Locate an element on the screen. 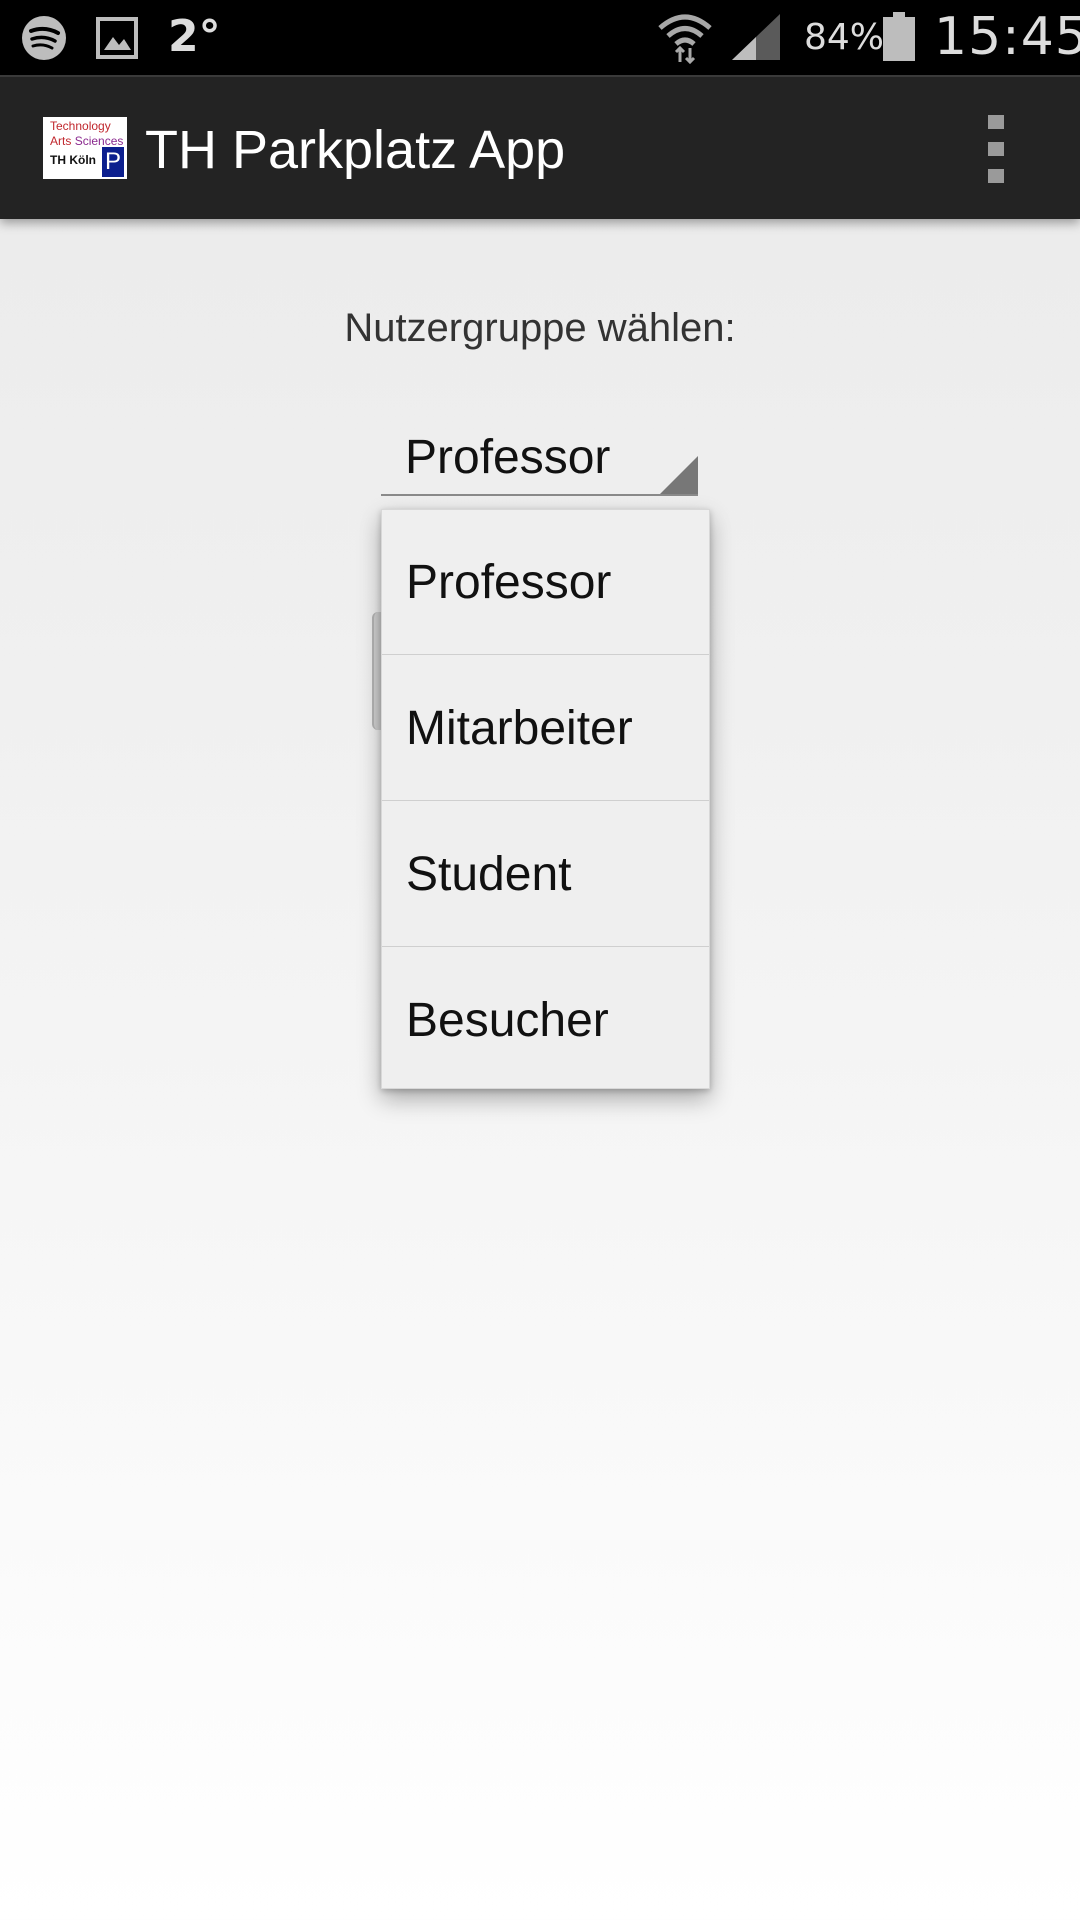 The height and width of the screenshot is (1920, 1080). gallery-icon is located at coordinates (117, 38).